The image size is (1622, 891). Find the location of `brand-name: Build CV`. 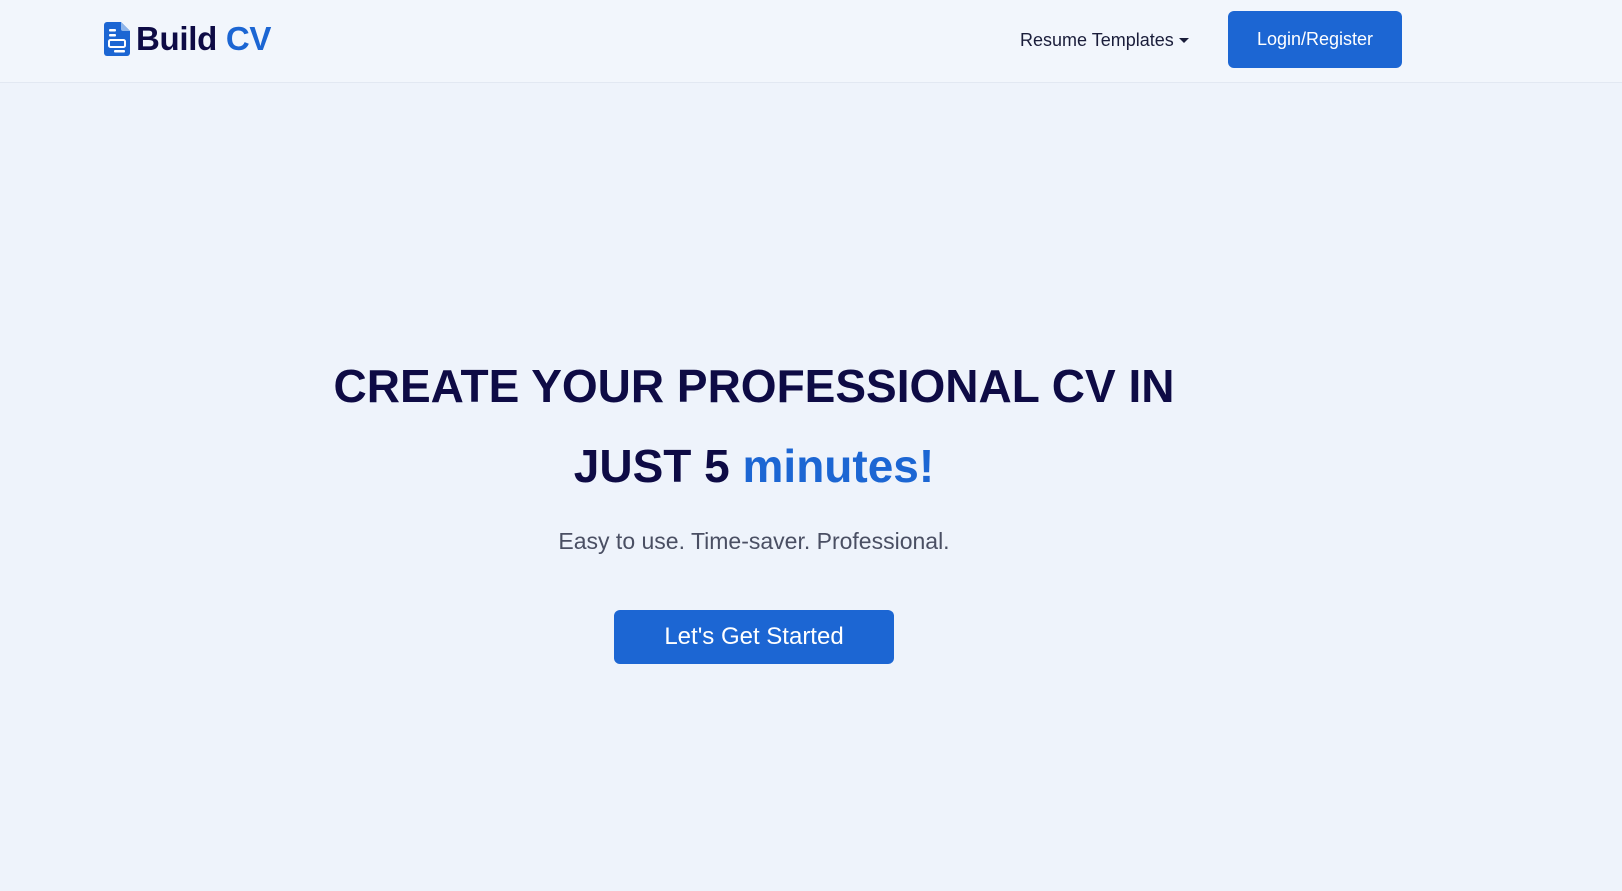

brand-name: Build CV is located at coordinates (203, 39).